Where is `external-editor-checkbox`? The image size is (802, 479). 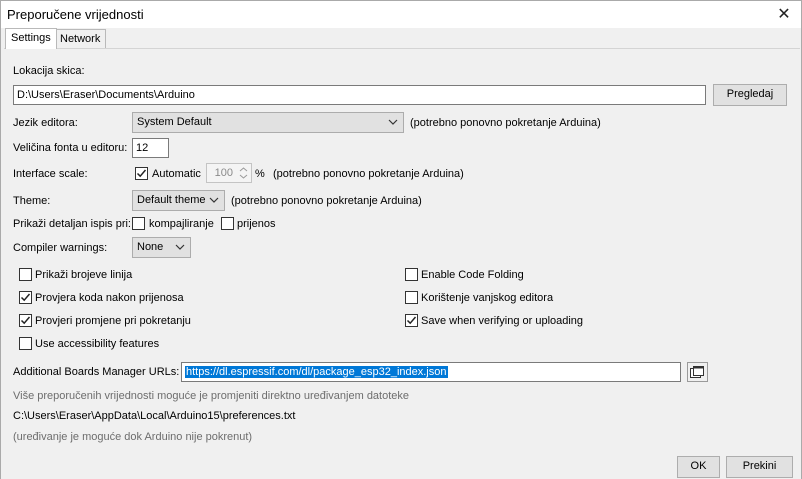 external-editor-checkbox is located at coordinates (411, 297).